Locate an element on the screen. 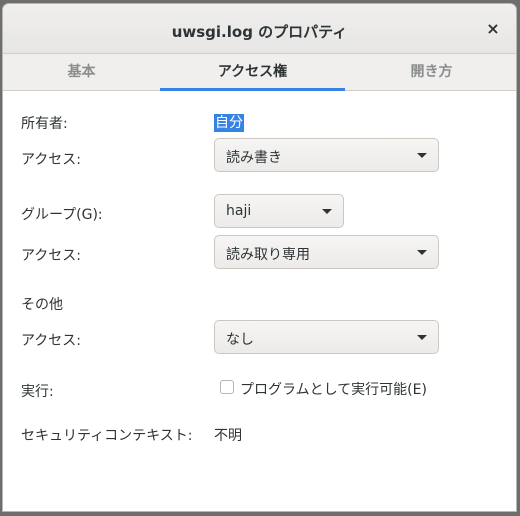 This screenshot has height=516, width=520. group-label: グループ(G): is located at coordinates (62, 215).